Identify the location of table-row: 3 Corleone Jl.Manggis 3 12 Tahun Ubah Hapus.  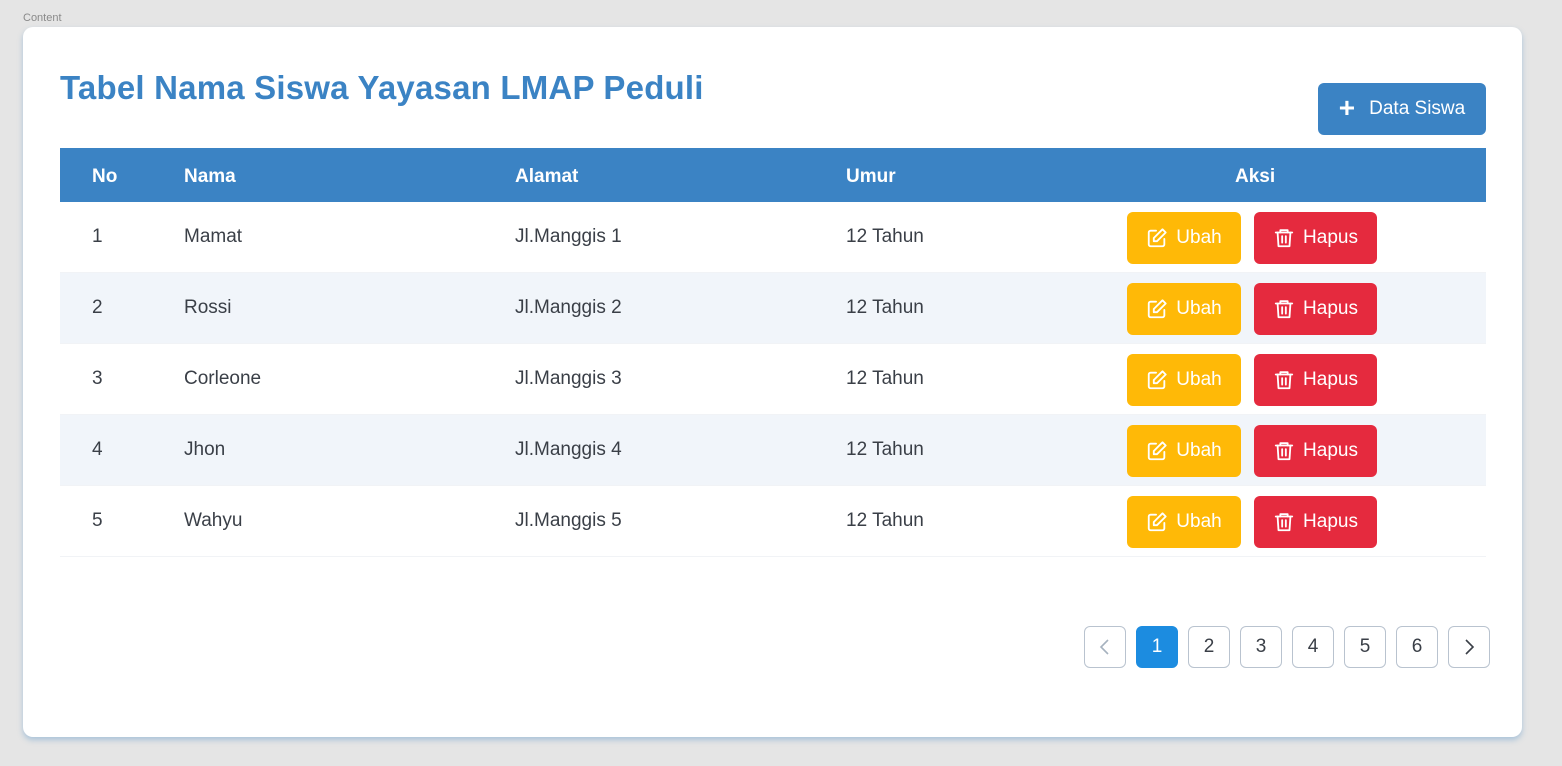
(773, 379).